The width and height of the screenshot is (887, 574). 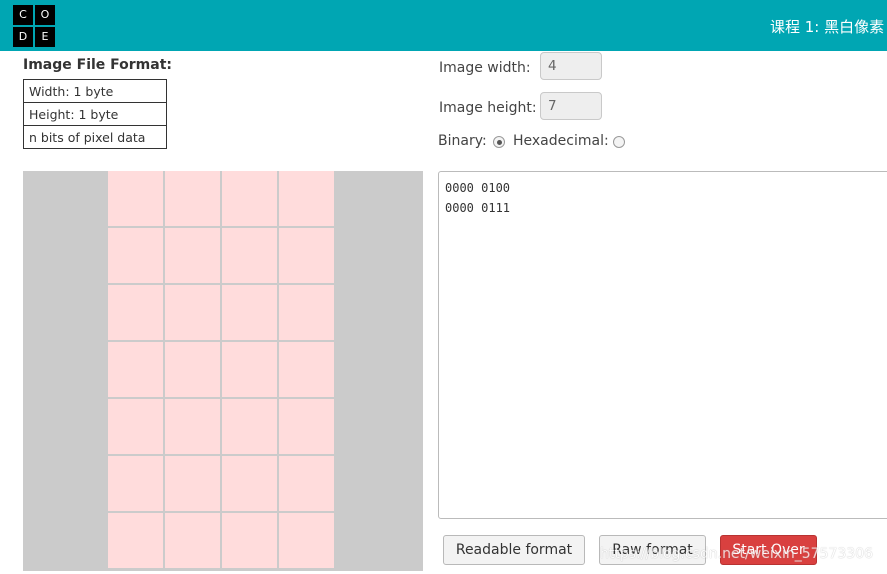 I want to click on logo-letter: C, so click(x=23, y=15).